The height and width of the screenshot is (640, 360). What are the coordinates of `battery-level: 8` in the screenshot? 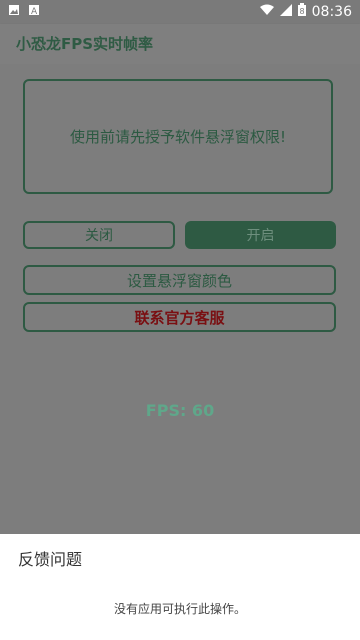 It's located at (301, 11).